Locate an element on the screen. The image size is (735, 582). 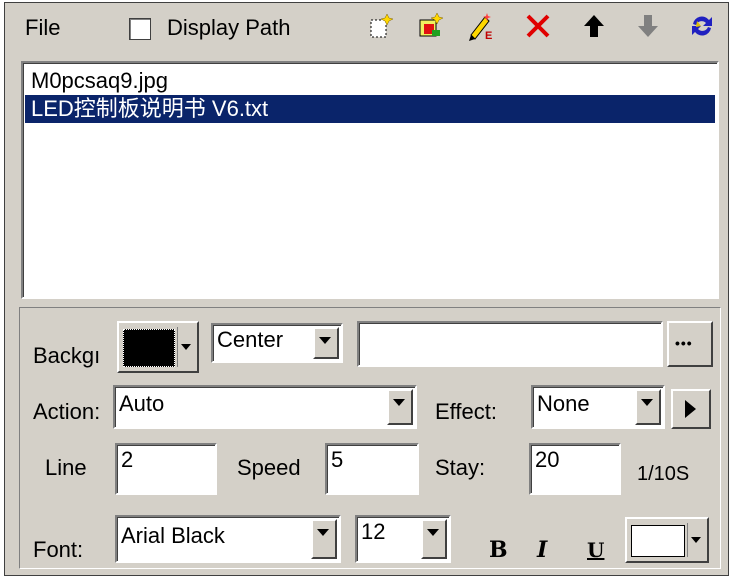
path-value is located at coordinates (510, 325).